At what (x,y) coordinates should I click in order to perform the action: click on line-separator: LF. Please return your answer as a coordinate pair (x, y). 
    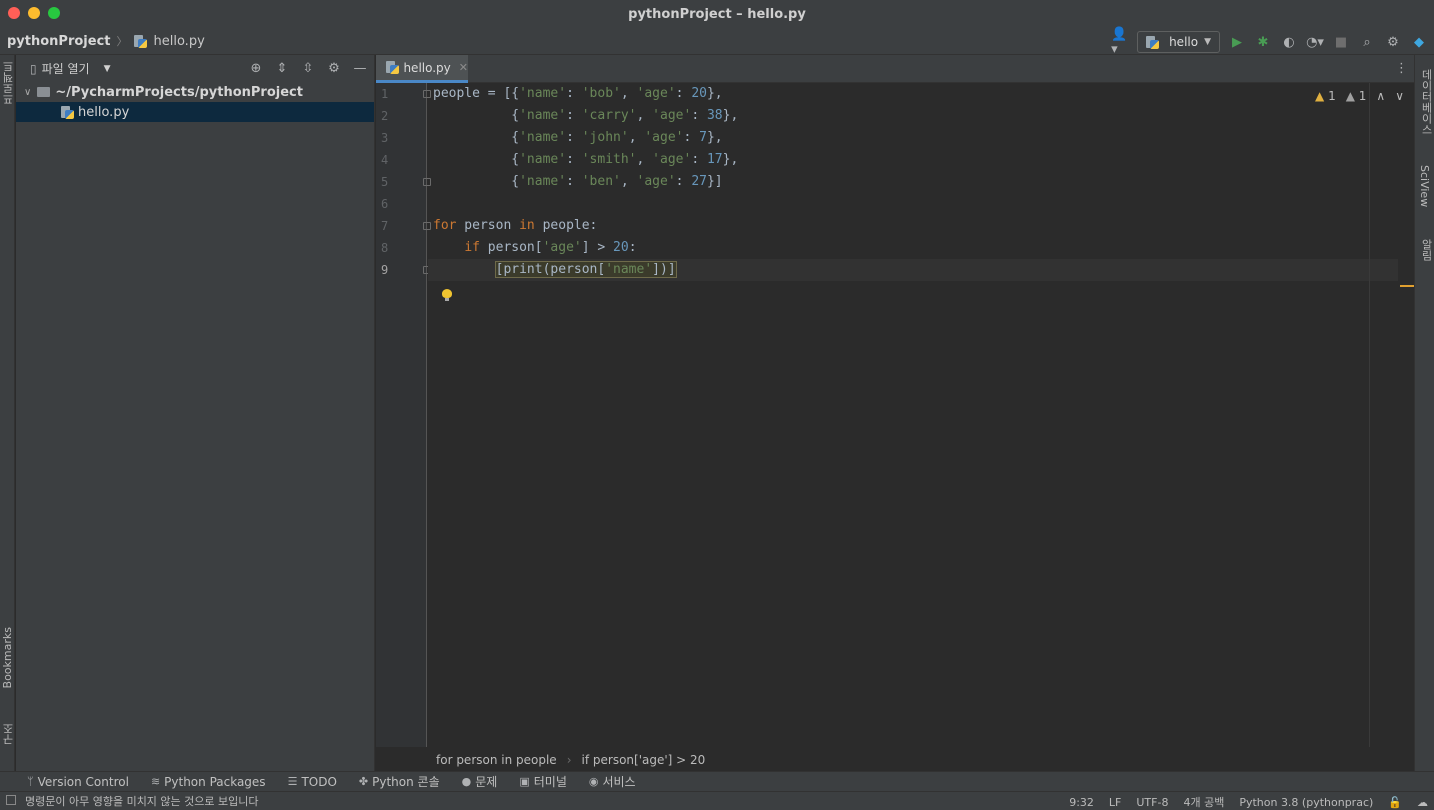
    Looking at the image, I should click on (1115, 802).